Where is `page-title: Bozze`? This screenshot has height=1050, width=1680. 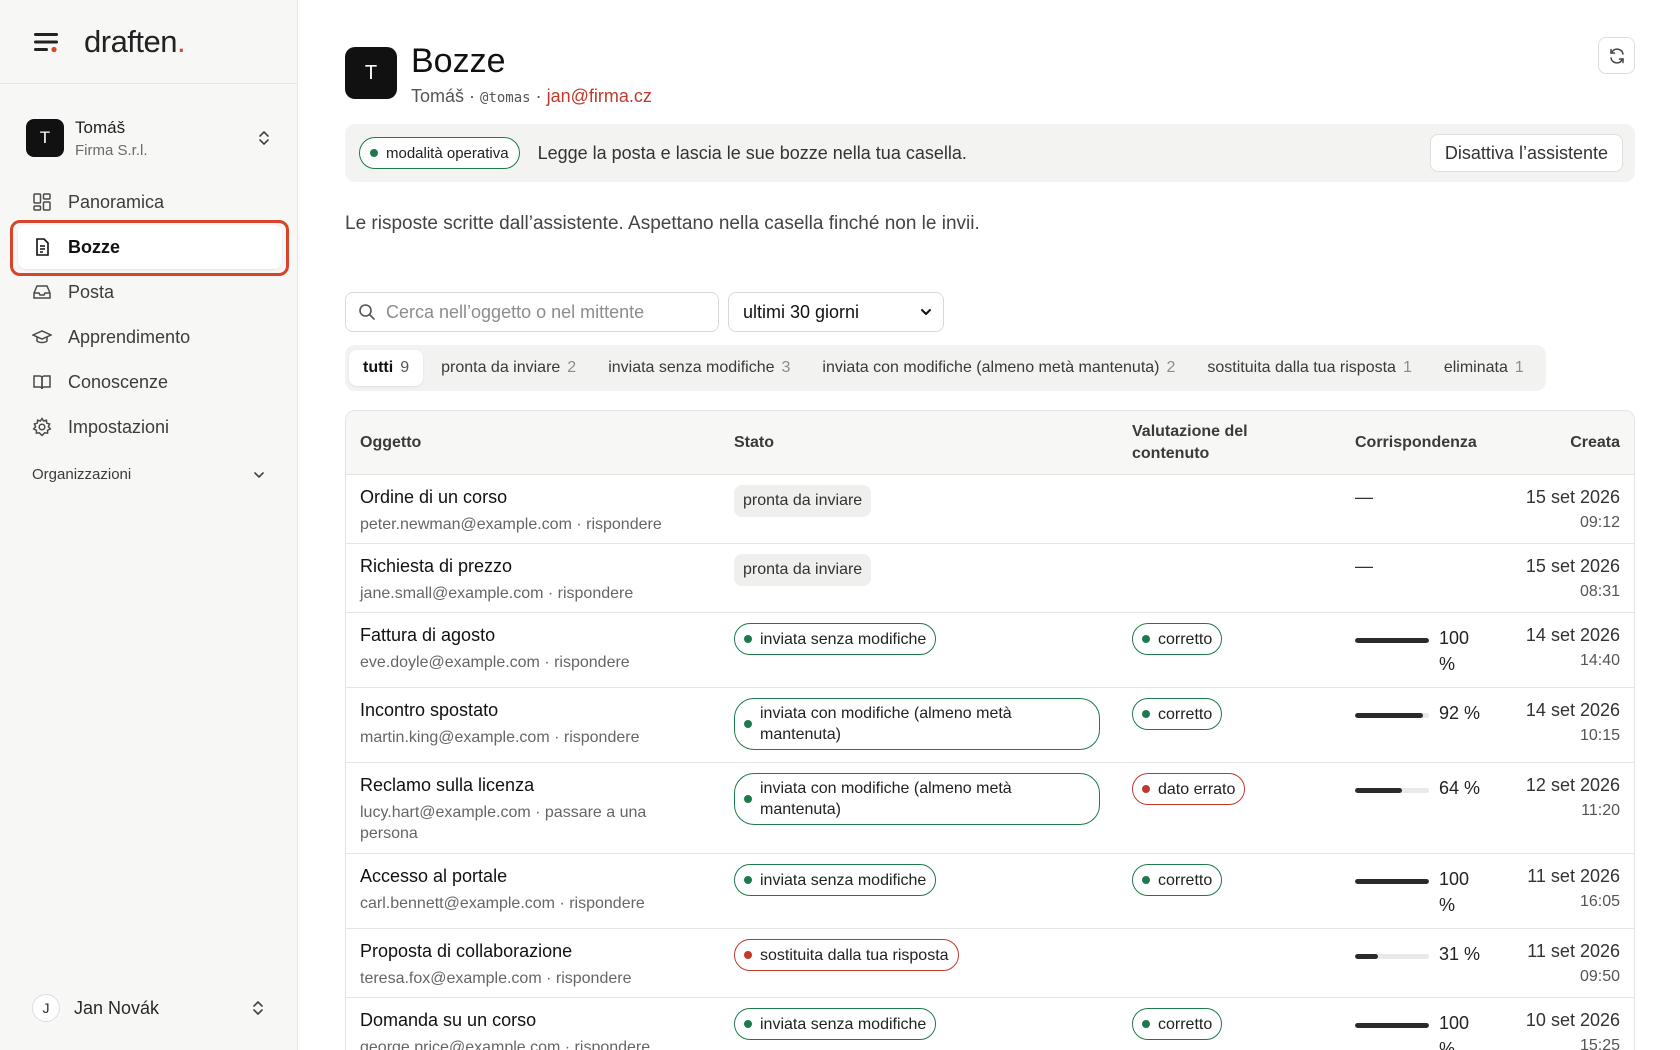 page-title: Bozze is located at coordinates (458, 61).